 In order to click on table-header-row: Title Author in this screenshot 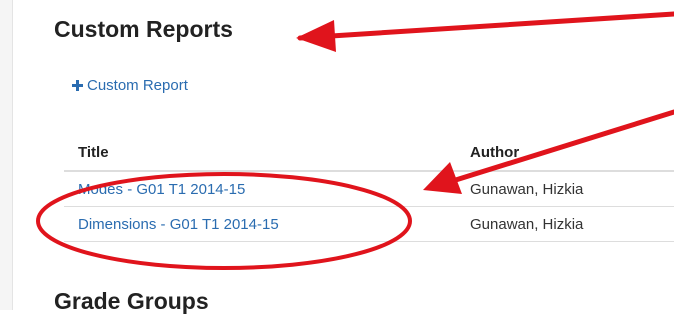, I will do `click(369, 153)`.